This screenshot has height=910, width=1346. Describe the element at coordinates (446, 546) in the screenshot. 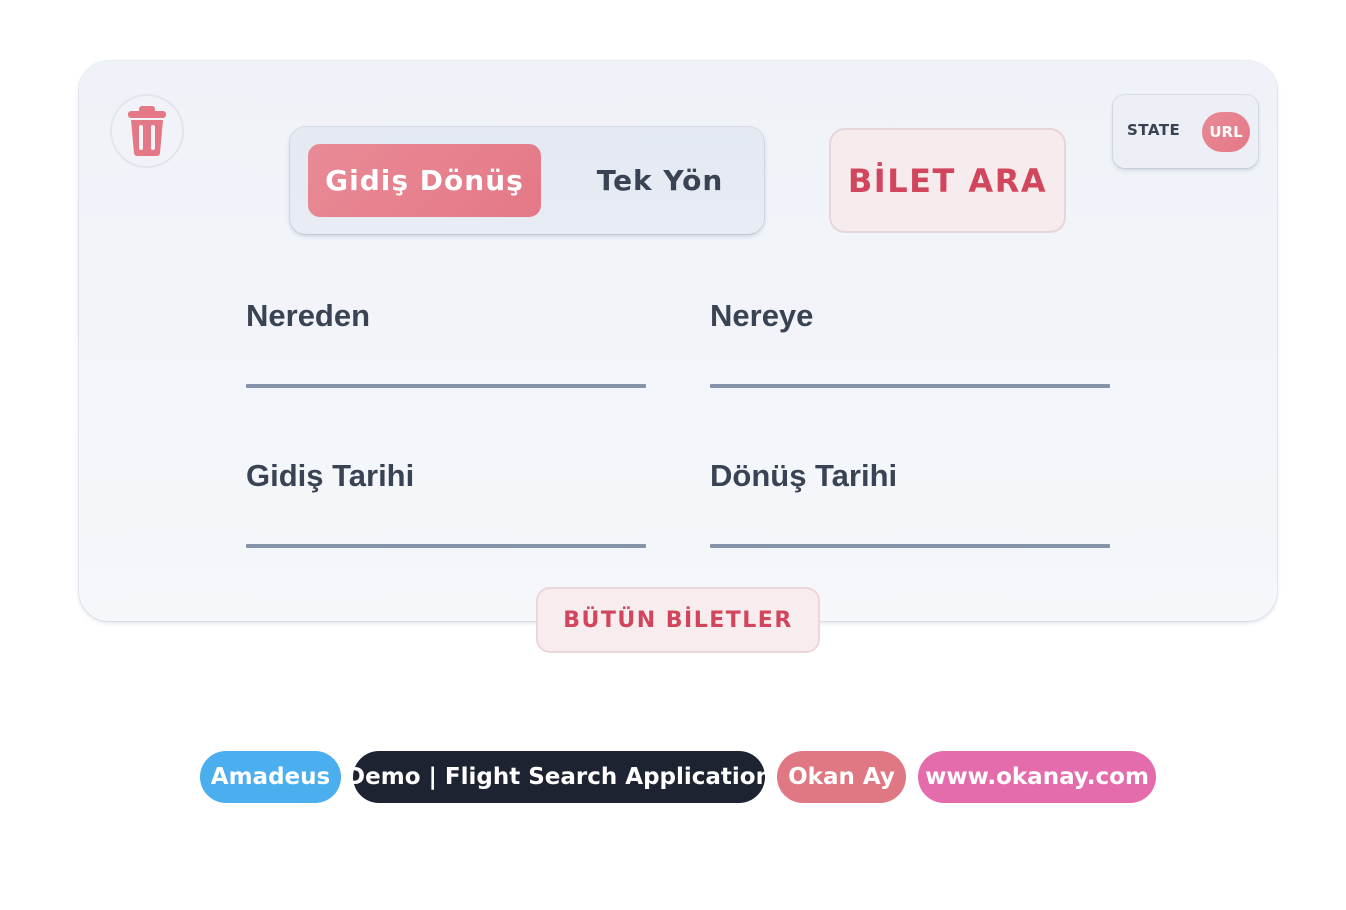

I see `departure-date-underline` at that location.